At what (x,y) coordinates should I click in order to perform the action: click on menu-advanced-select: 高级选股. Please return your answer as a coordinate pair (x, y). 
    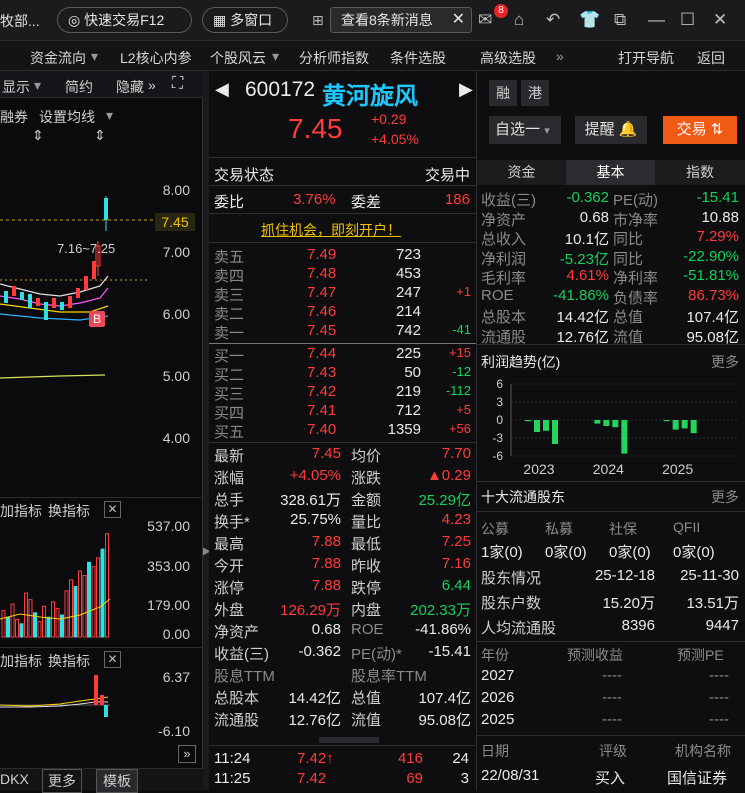
    Looking at the image, I should click on (508, 58).